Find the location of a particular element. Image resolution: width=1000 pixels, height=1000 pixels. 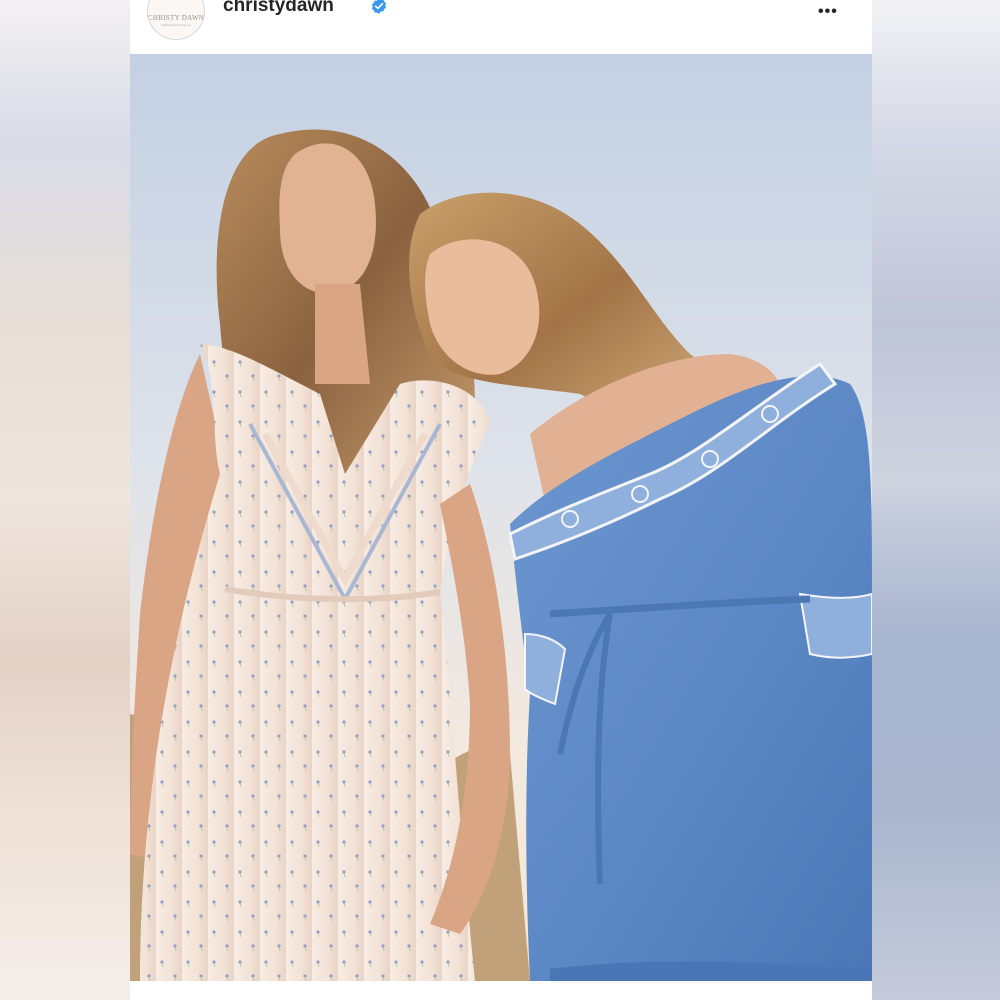

avatar: CHRISTY DAWN timeless heirloom goods is located at coordinates (176, 20).